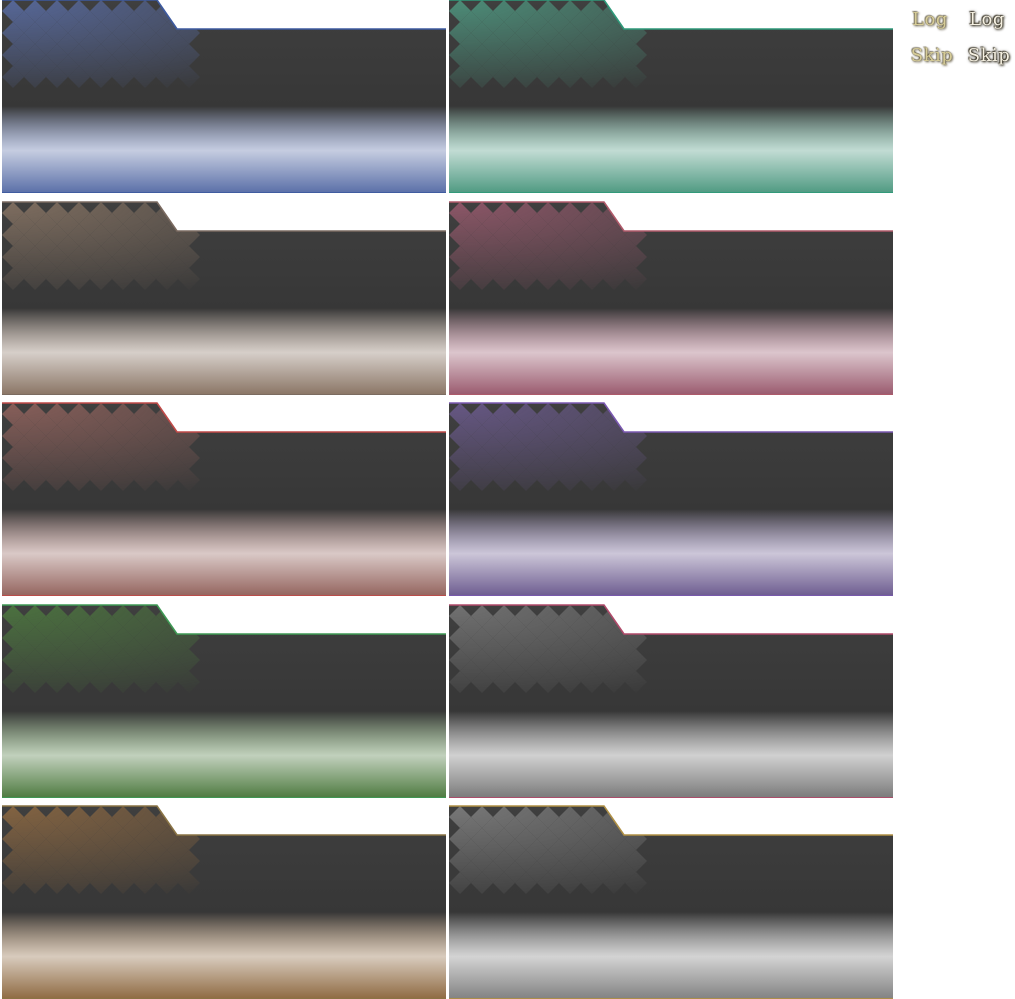 This screenshot has height=999, width=1015. What do you see at coordinates (224, 701) in the screenshot?
I see `window-panel-green` at bounding box center [224, 701].